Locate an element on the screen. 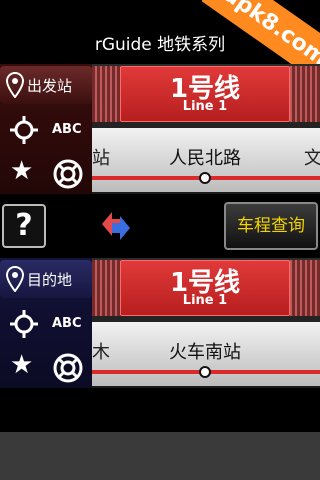 Image resolution: width=320 pixels, height=480 pixels. departure-panel: 出发站 ABC ★ is located at coordinates (46, 129).